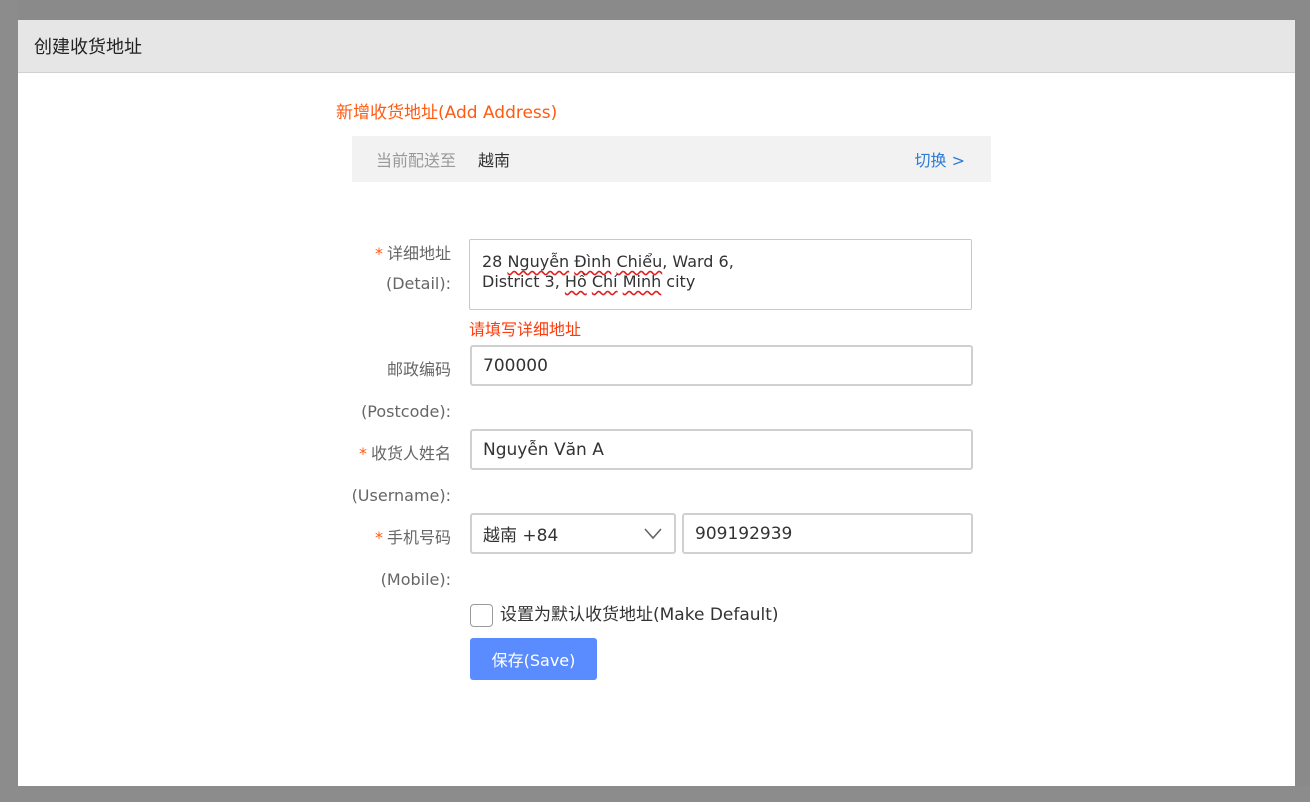 This screenshot has height=802, width=1310. Describe the element at coordinates (656, 46) in the screenshot. I see `dialog-header: 创建收货地址` at that location.